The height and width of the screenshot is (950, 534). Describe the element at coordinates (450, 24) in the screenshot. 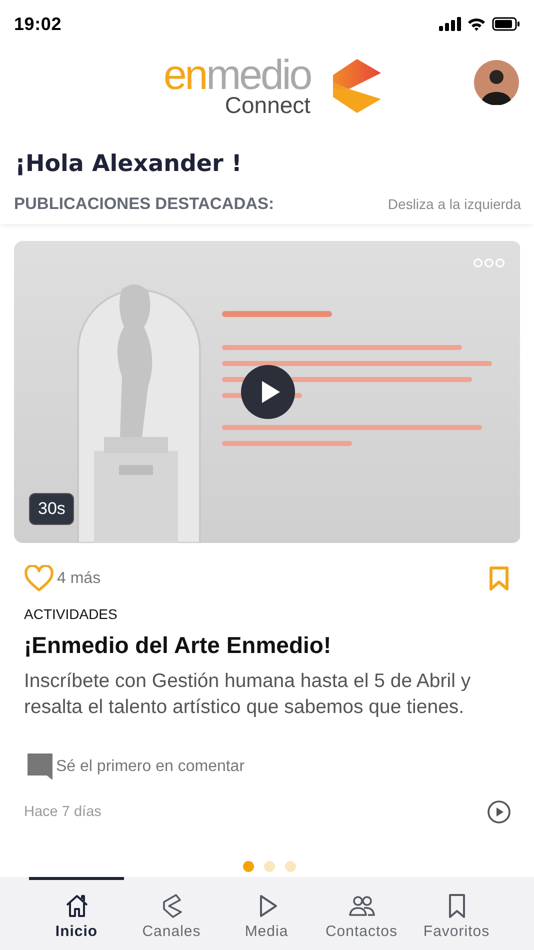

I see `signal-icon` at that location.